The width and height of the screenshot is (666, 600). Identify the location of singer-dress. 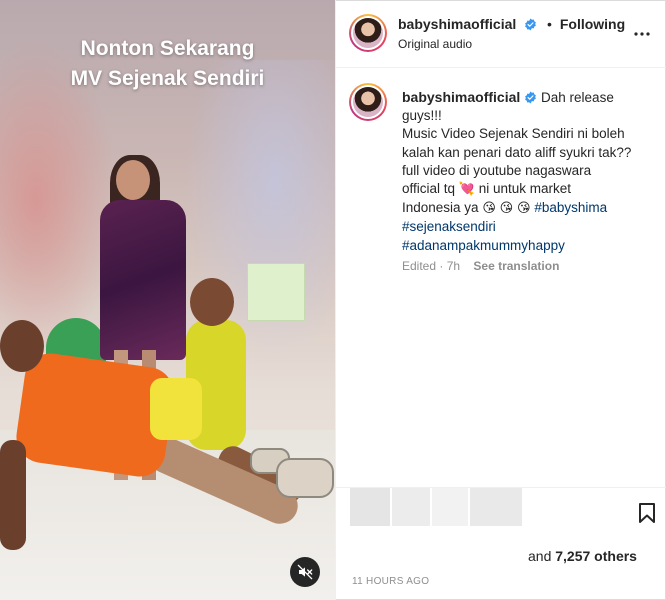
(143, 280).